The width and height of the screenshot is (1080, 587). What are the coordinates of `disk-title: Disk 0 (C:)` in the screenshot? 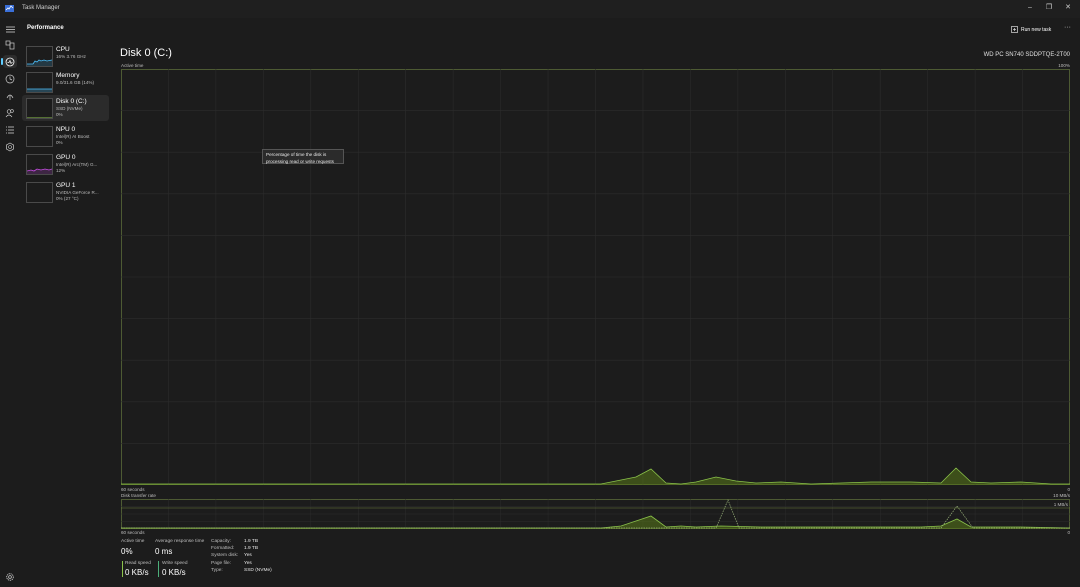 It's located at (146, 53).